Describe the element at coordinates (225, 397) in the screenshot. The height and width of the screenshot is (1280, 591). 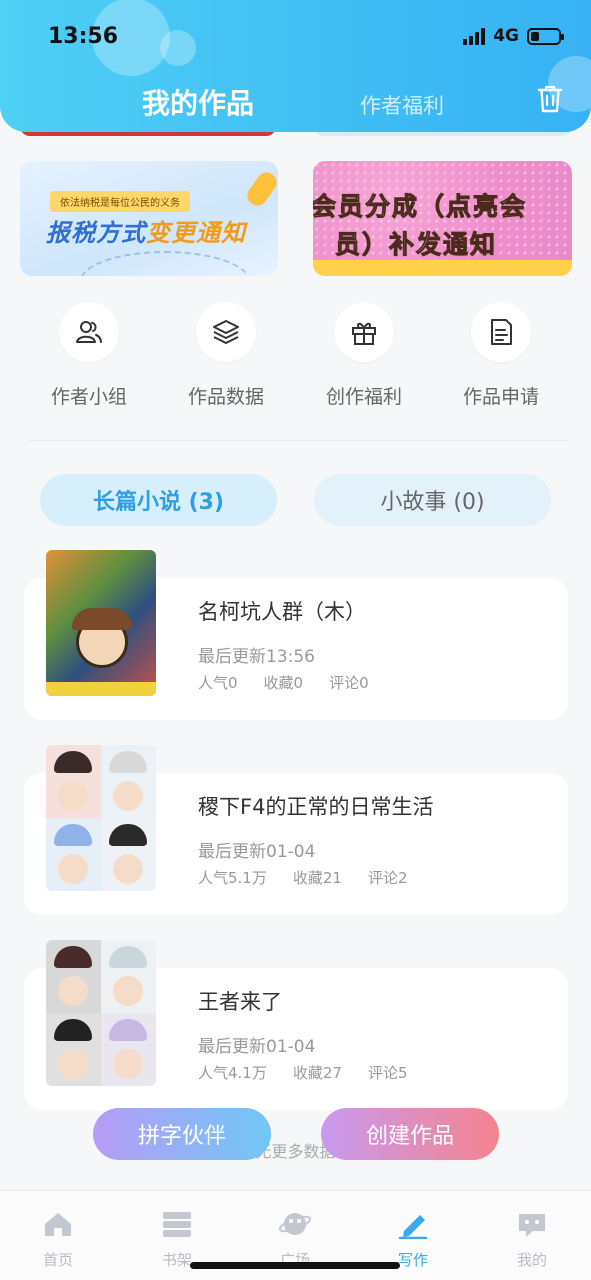
I see `quick-label: 作品数据` at that location.